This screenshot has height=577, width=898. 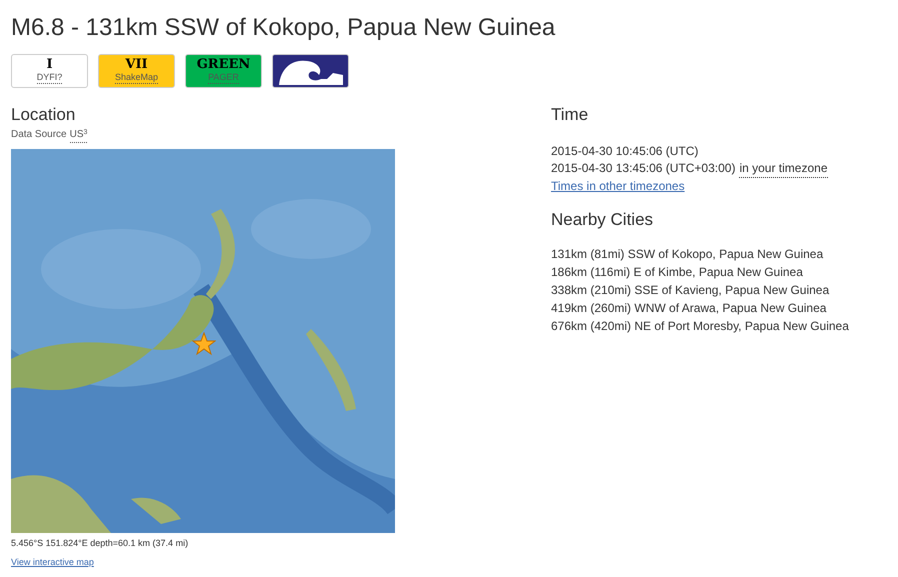 What do you see at coordinates (677, 272) in the screenshot?
I see `nearby-city: 186km (116mi) E of Kimbe, Papua New Guinea` at bounding box center [677, 272].